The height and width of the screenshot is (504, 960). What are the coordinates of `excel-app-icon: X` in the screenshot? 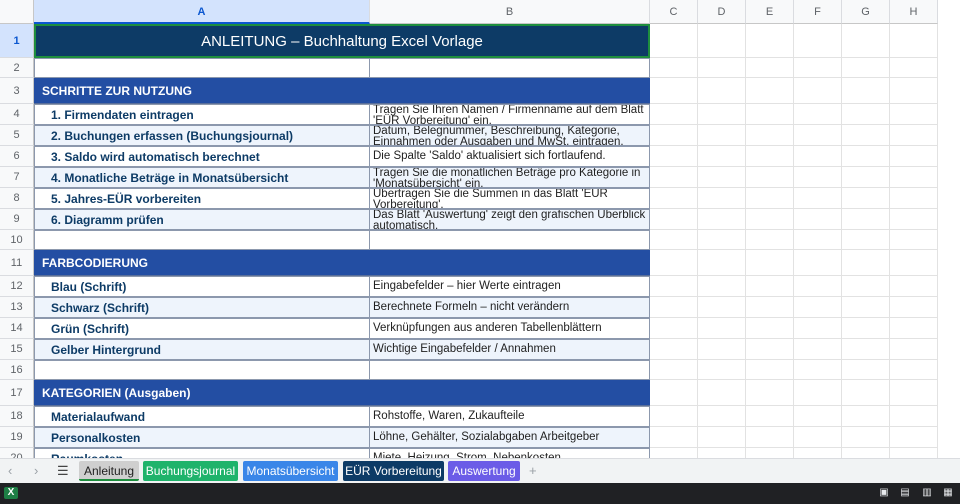 It's located at (11, 493).